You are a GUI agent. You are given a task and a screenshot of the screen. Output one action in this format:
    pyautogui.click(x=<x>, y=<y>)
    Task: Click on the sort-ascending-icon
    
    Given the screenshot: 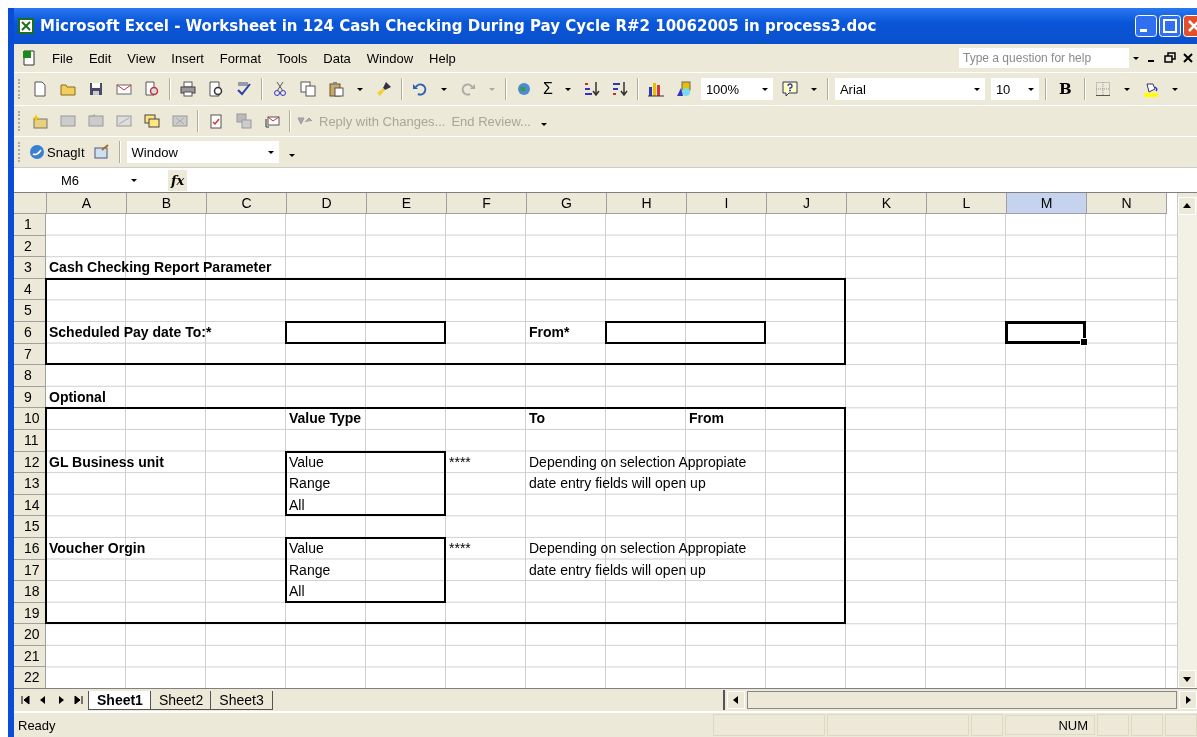 What is the action you would take?
    pyautogui.click(x=591, y=89)
    